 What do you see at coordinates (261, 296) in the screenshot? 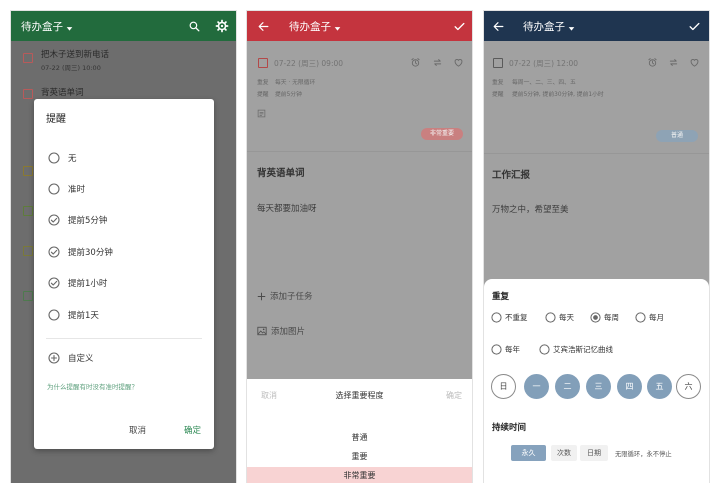
I see `plus-icon` at bounding box center [261, 296].